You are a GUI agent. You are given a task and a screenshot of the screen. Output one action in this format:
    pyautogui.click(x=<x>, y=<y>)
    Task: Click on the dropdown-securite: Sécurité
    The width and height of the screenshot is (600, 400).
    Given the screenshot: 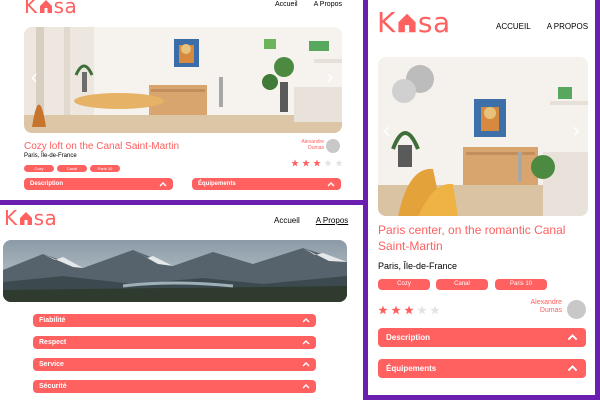 What is the action you would take?
    pyautogui.click(x=174, y=386)
    